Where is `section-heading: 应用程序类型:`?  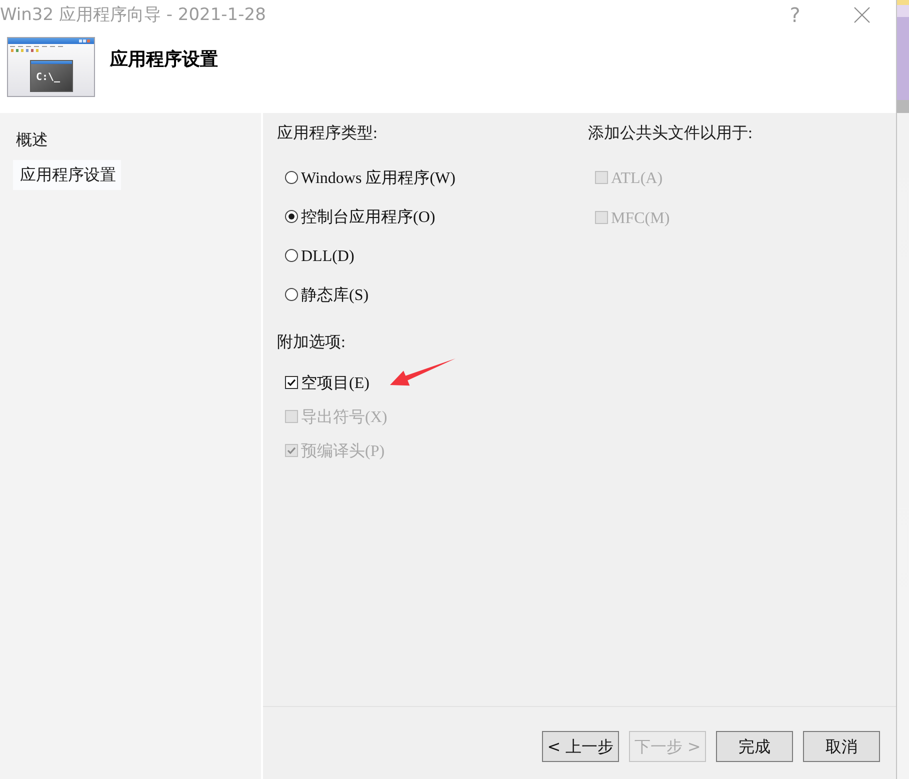
section-heading: 应用程序类型: is located at coordinates (327, 134).